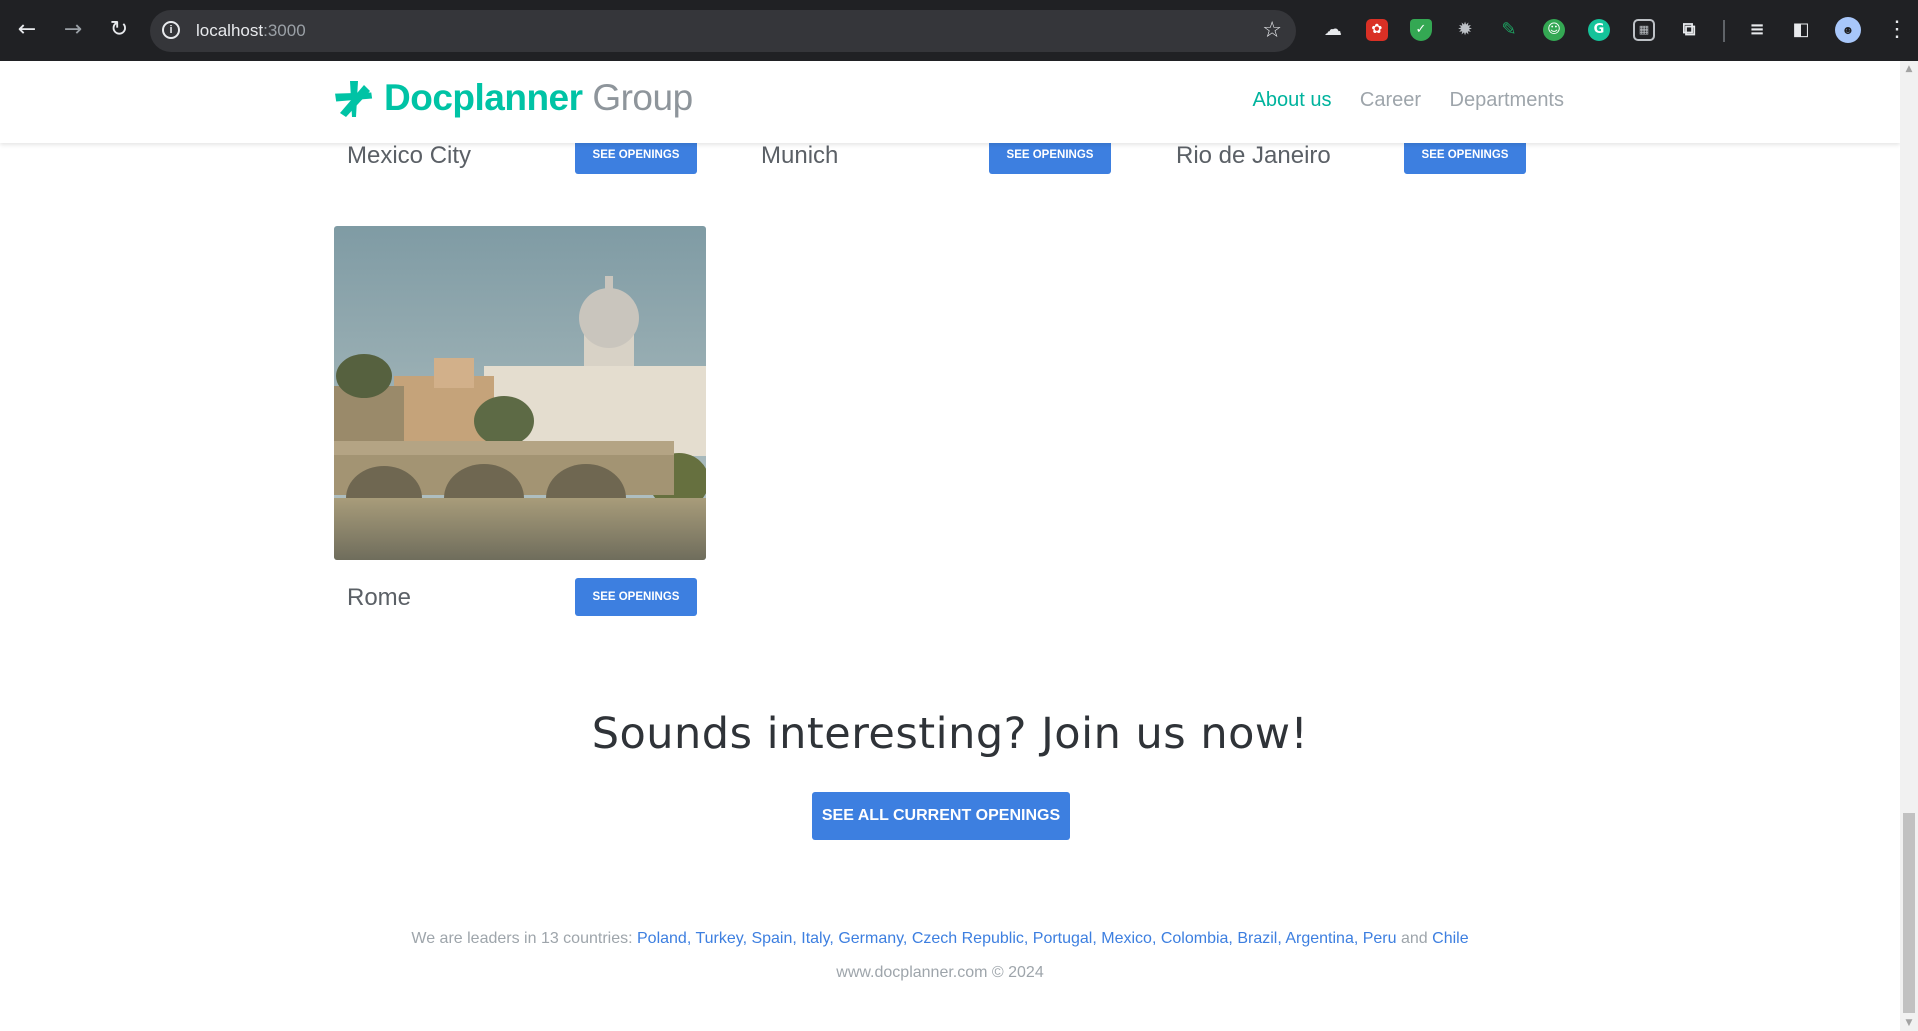 Image resolution: width=1918 pixels, height=1031 pixels. Describe the element at coordinates (718, 938) in the screenshot. I see `country-link-turkey: Turkey` at that location.